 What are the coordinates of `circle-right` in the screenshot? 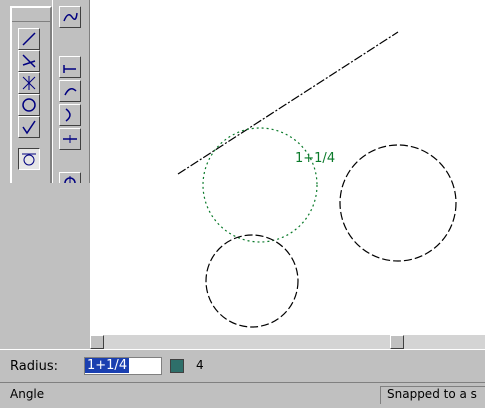 It's located at (398, 203).